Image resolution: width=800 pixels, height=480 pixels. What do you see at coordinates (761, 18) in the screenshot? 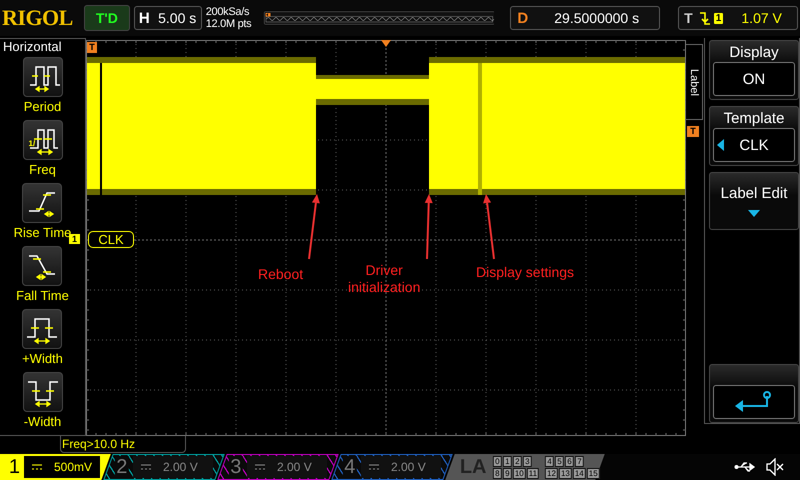
I see `trigger-level: 1.07 V` at bounding box center [761, 18].